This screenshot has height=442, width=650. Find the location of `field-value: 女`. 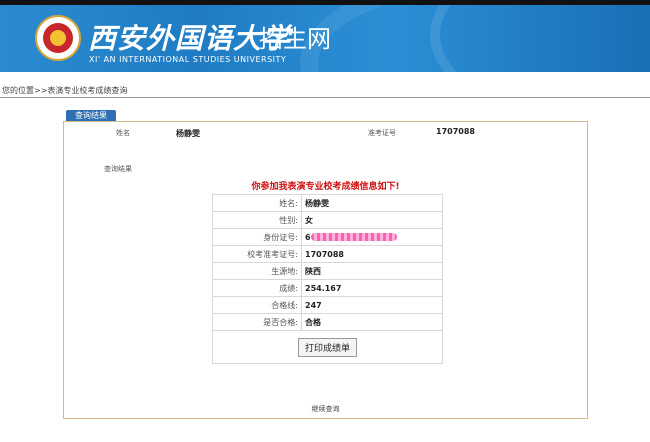

field-value: 女 is located at coordinates (372, 220).